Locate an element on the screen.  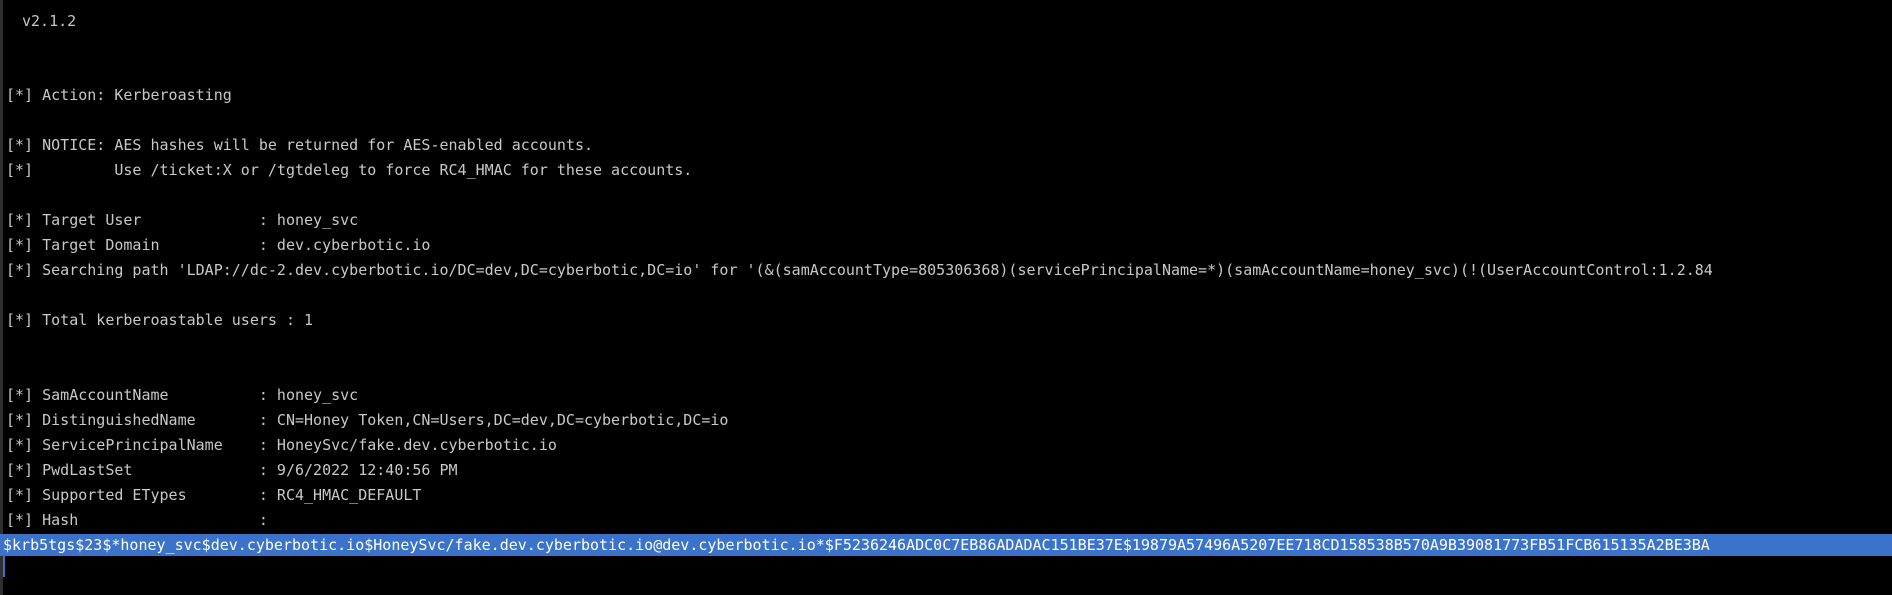
window-left-border is located at coordinates (1, 297).